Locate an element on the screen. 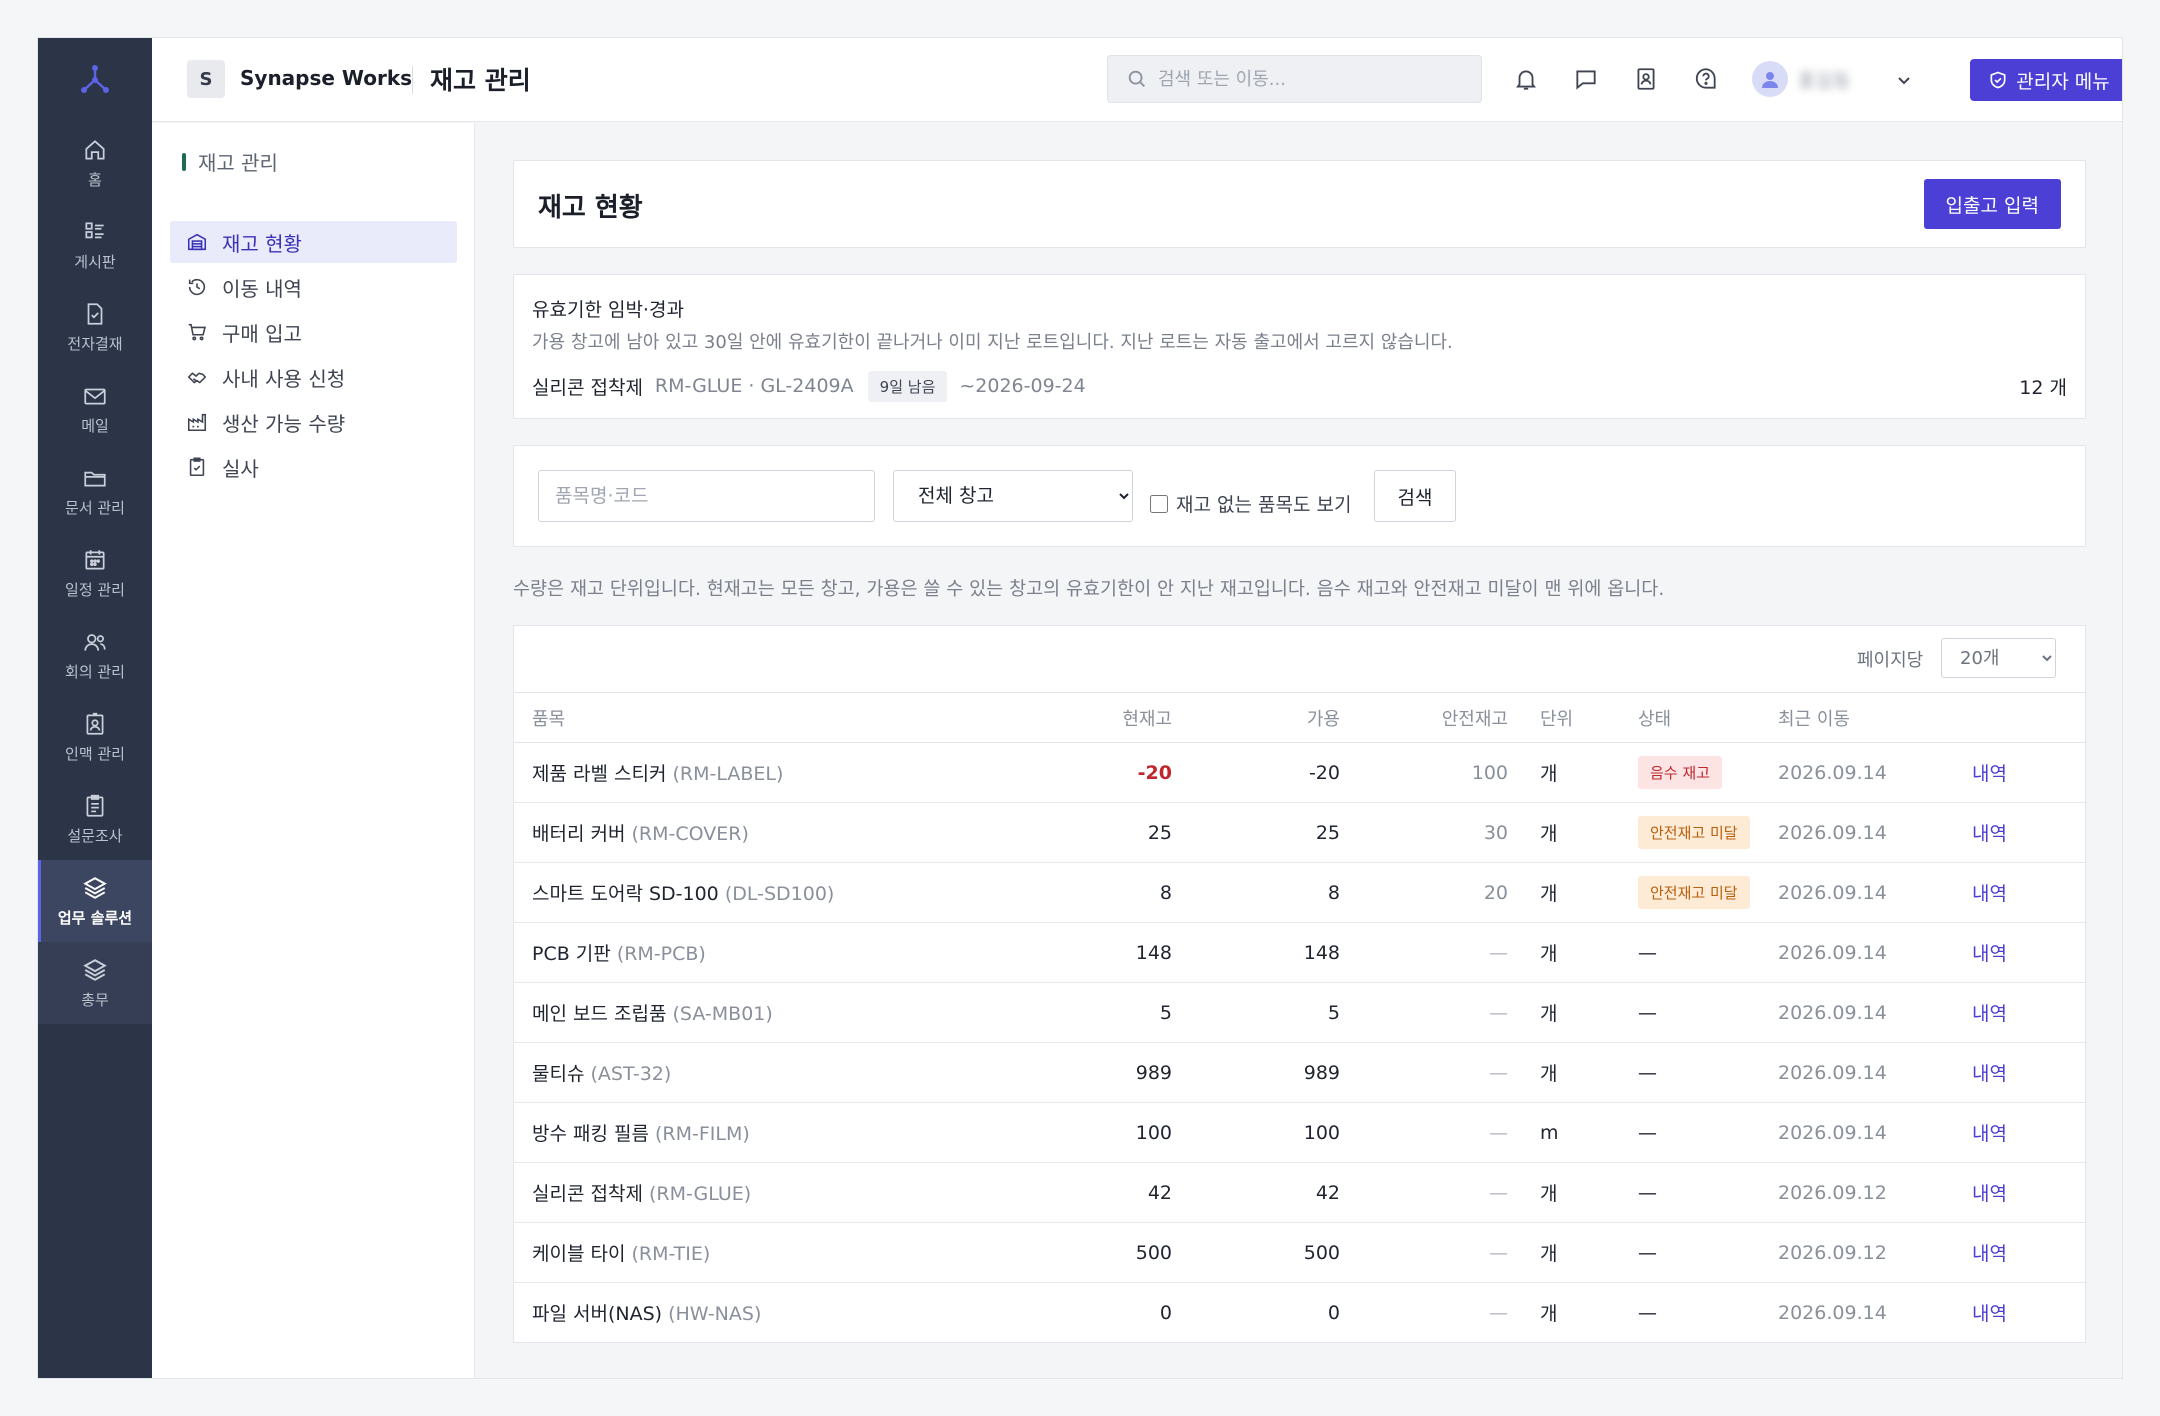 The image size is (2160, 1416). search-button: 검색 is located at coordinates (1415, 496).